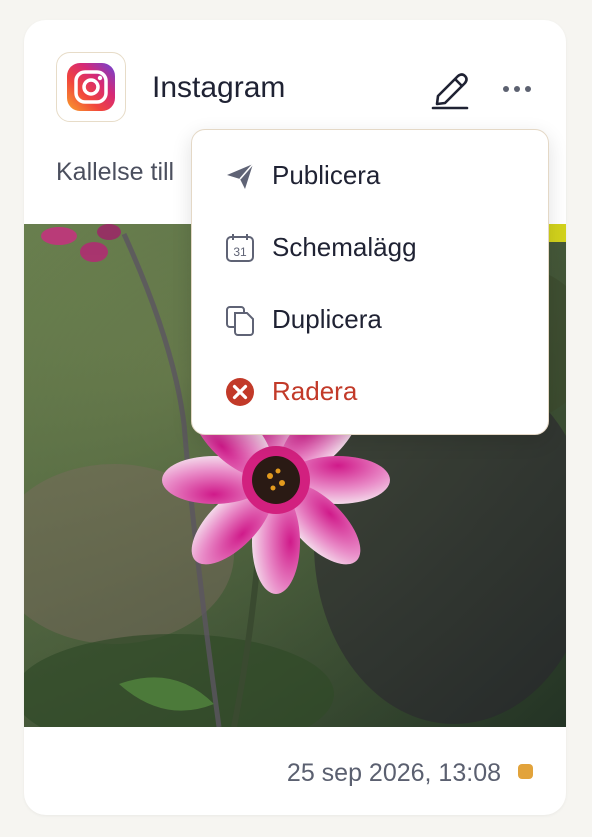 Image resolution: width=592 pixels, height=837 pixels. I want to click on menu-item-label: Duplicera, so click(327, 319).